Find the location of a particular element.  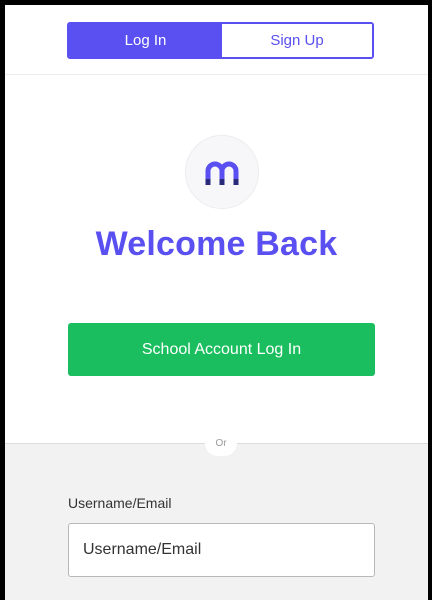

auth-tabs: Log In Sign Up is located at coordinates (220, 40).